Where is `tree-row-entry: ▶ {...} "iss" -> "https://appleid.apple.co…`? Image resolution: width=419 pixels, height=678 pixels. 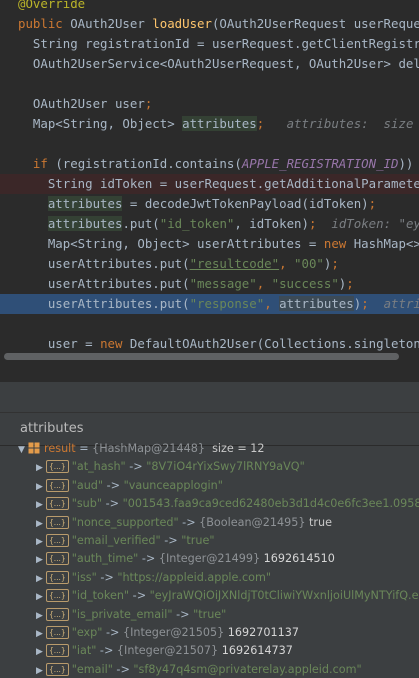
tree-row-entry: ▶ {...} "iss" -> "https://appleid.apple.co… is located at coordinates (209, 578).